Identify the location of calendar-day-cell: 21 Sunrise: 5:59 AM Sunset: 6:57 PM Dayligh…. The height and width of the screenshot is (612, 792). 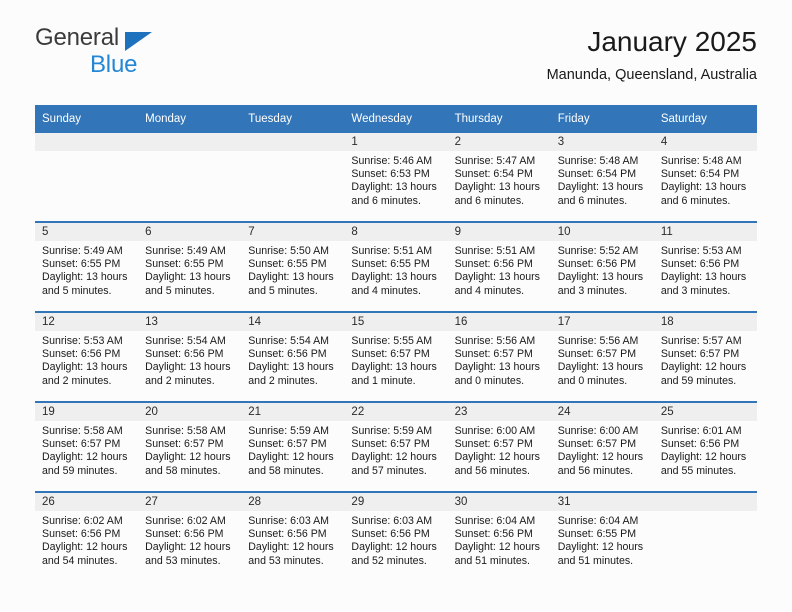
(293, 446).